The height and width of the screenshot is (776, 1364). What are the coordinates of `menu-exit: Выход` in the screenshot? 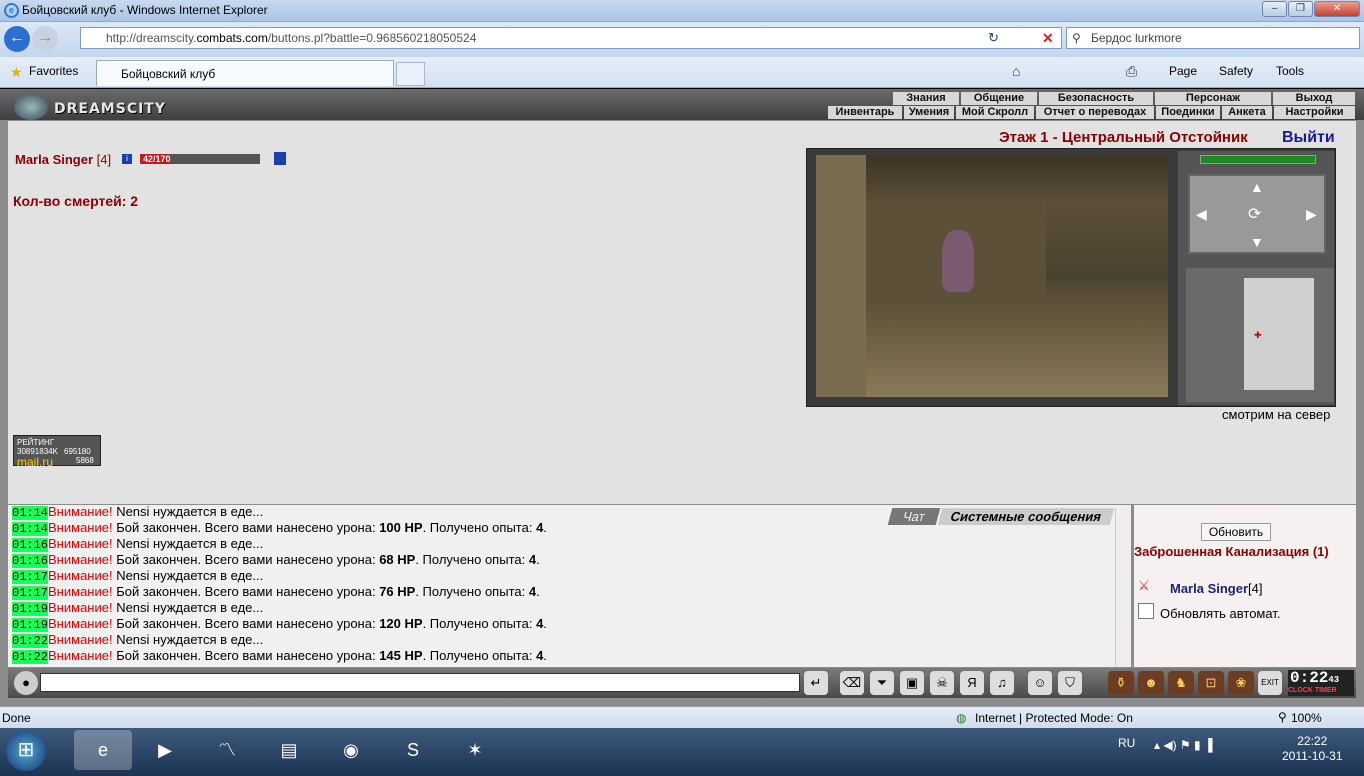 It's located at (1314, 98).